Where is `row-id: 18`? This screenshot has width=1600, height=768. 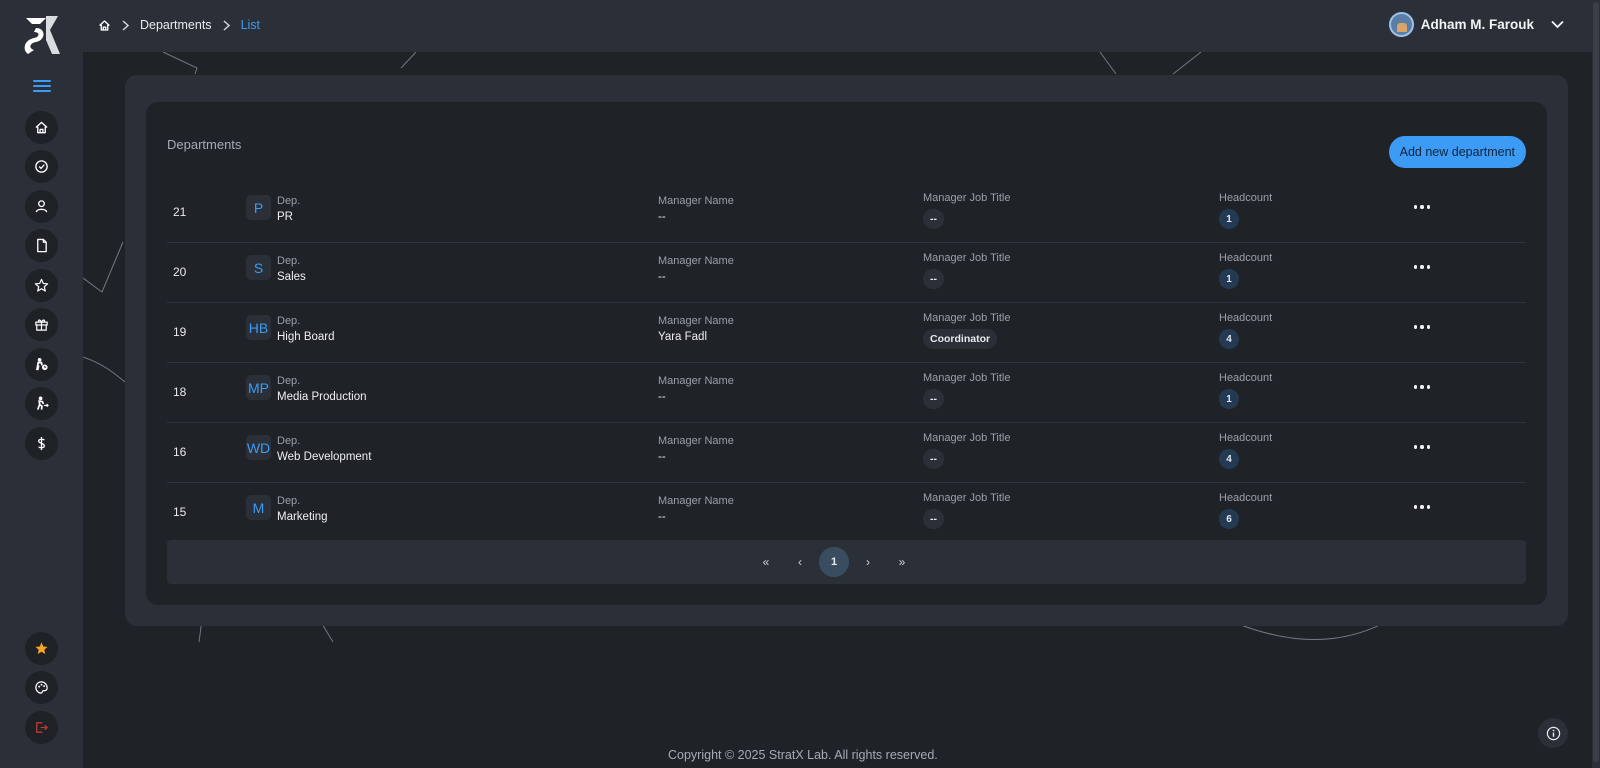
row-id: 18 is located at coordinates (180, 392).